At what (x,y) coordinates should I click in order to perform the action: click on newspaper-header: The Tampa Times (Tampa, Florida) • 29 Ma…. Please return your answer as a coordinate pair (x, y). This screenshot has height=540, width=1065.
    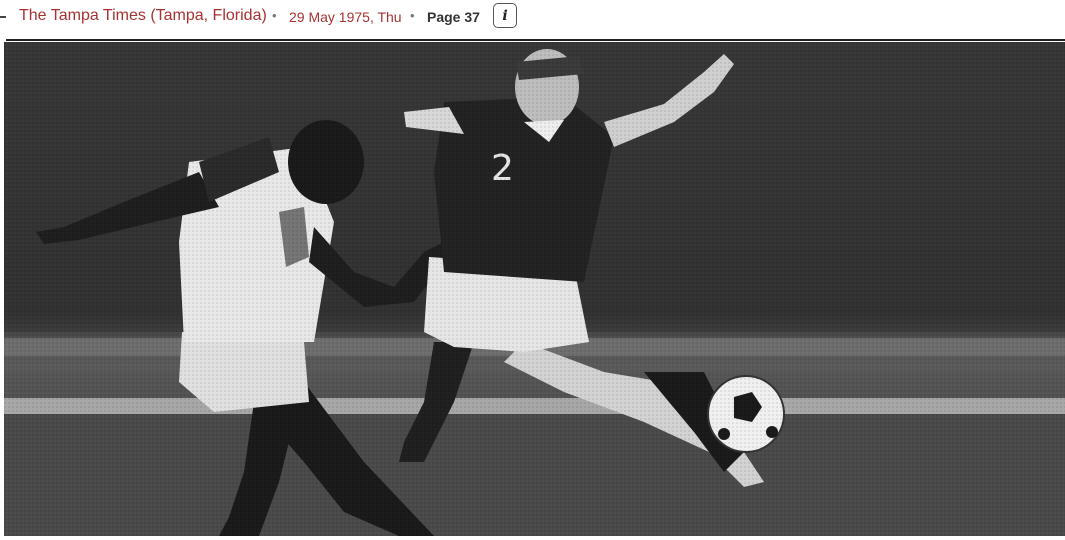
    Looking at the image, I should click on (532, 19).